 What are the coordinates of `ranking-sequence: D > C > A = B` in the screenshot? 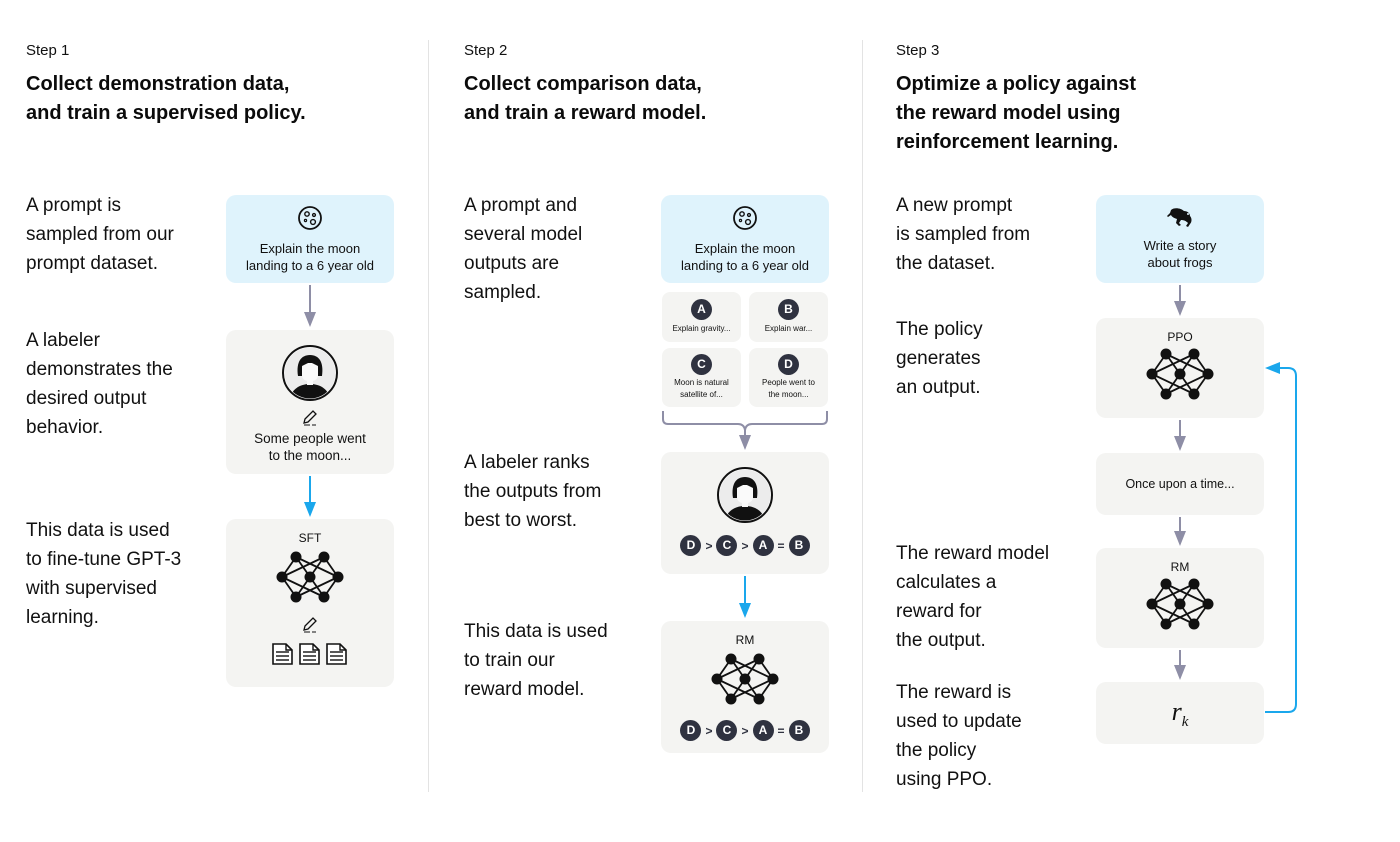 It's located at (745, 545).